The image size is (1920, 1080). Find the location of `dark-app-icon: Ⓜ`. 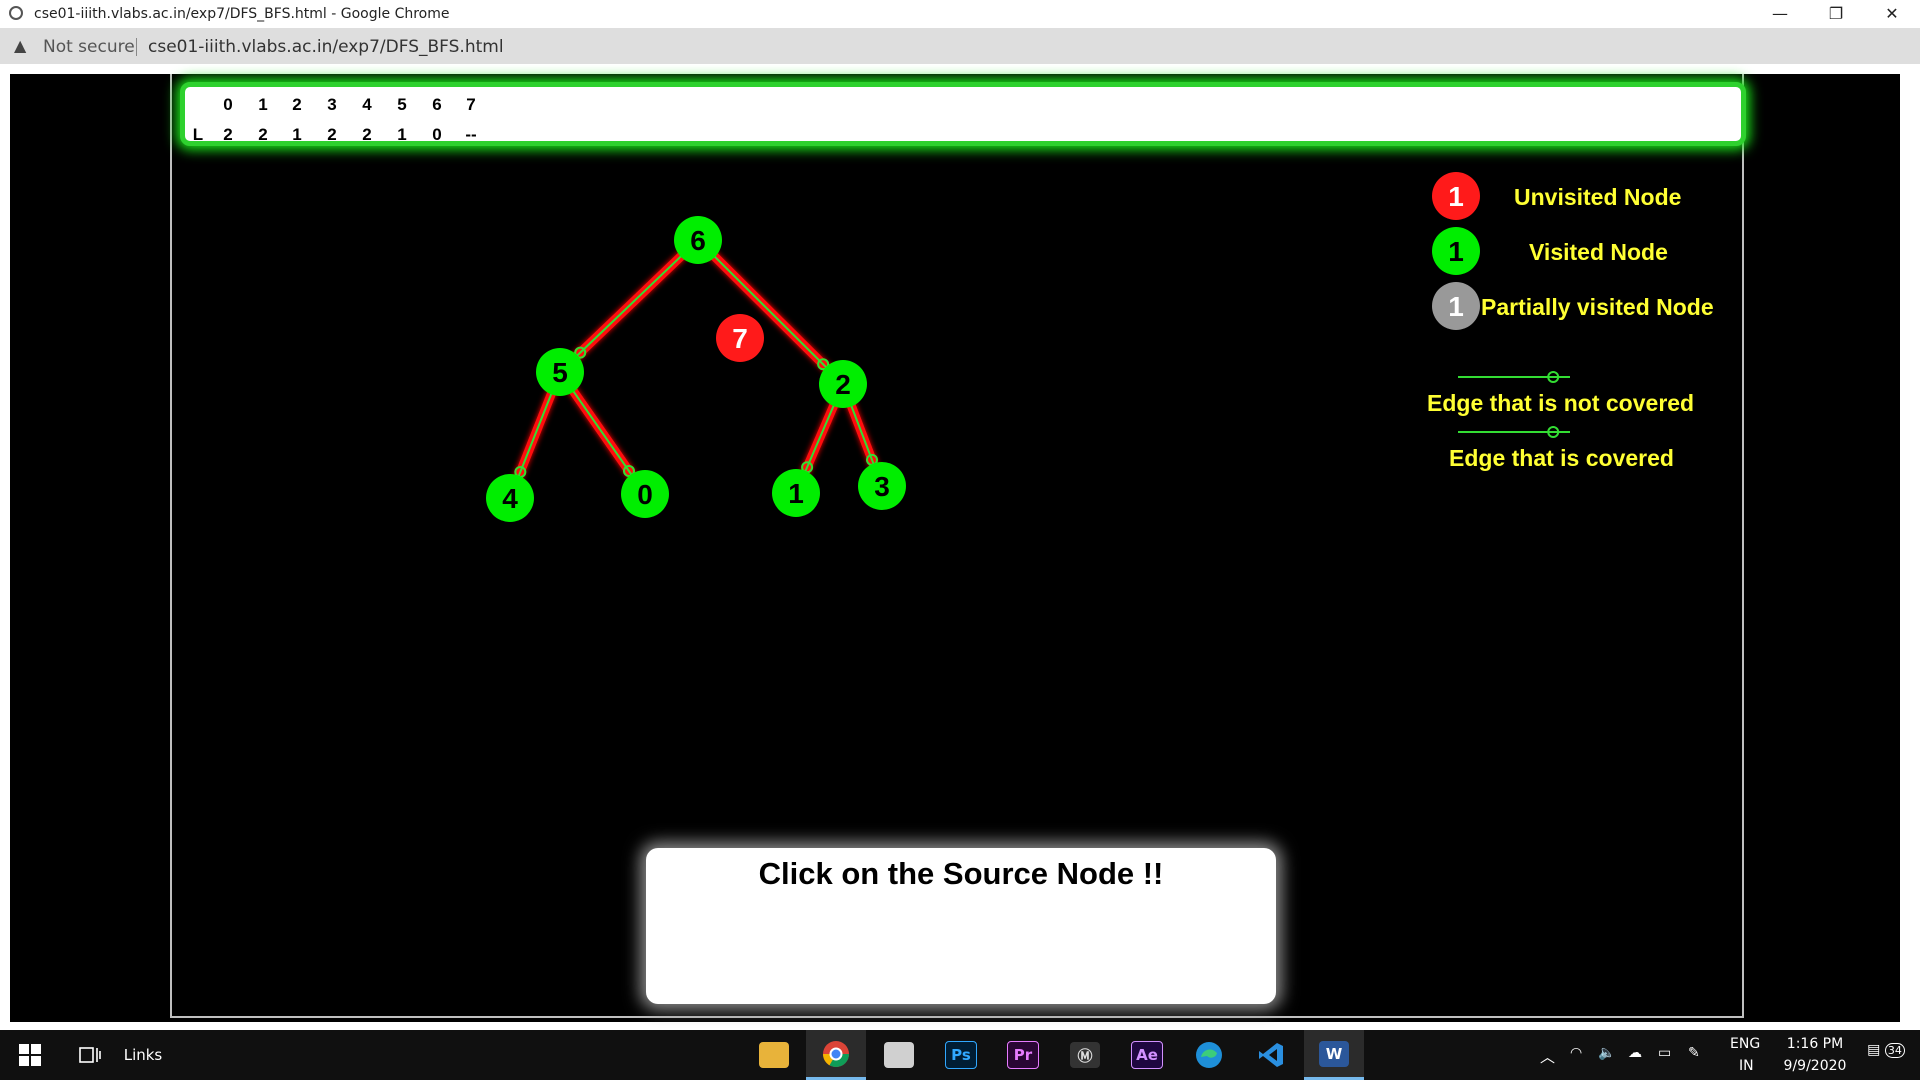

dark-app-icon: Ⓜ is located at coordinates (1085, 1055).